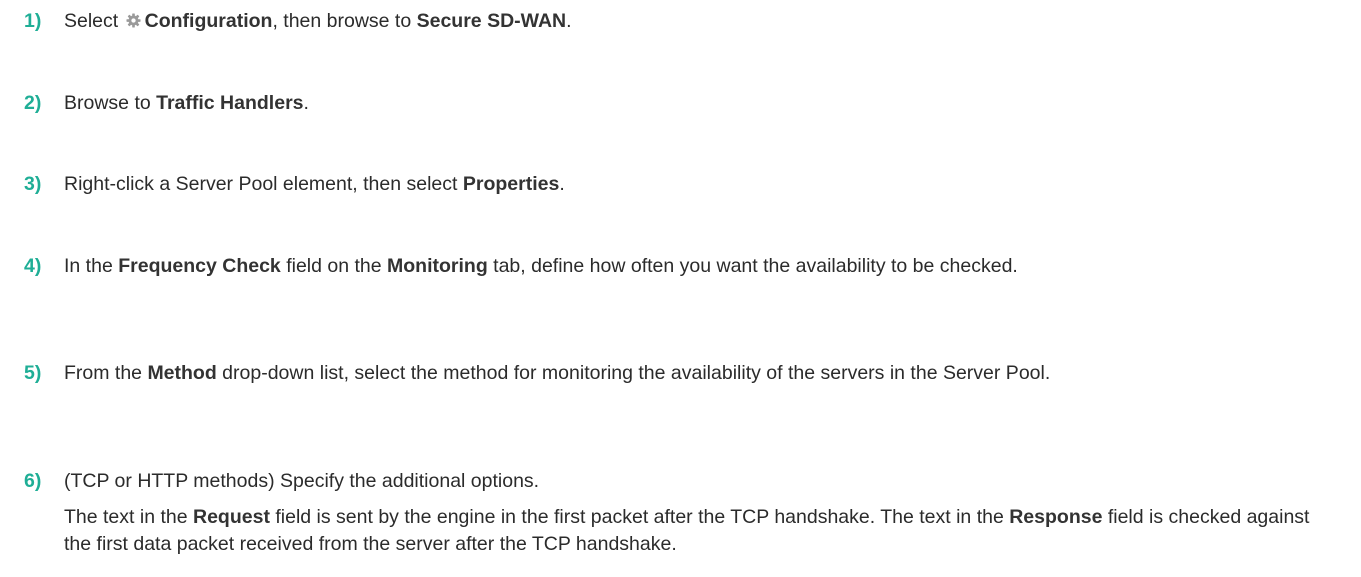  Describe the element at coordinates (91, 266) in the screenshot. I see `instruction-text: In the` at that location.